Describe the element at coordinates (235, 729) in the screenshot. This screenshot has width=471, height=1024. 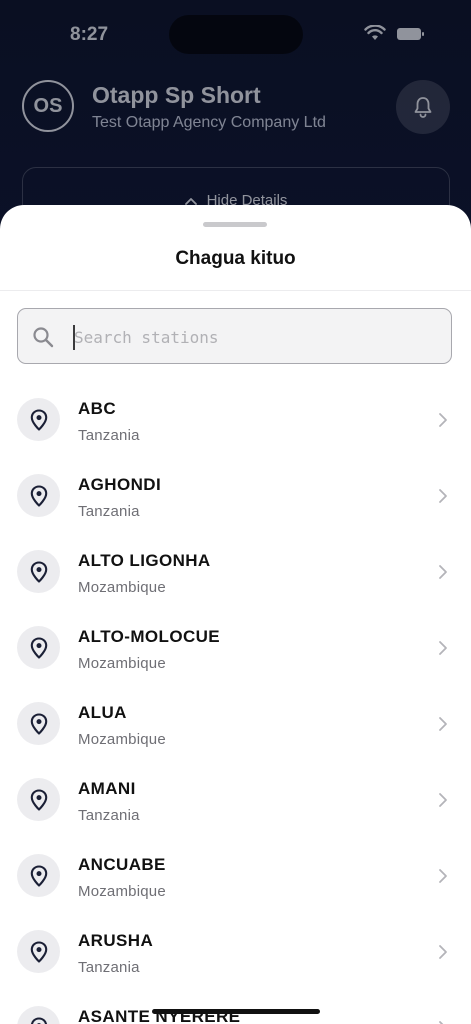
I see `station-row: ALUA Mozambique` at that location.